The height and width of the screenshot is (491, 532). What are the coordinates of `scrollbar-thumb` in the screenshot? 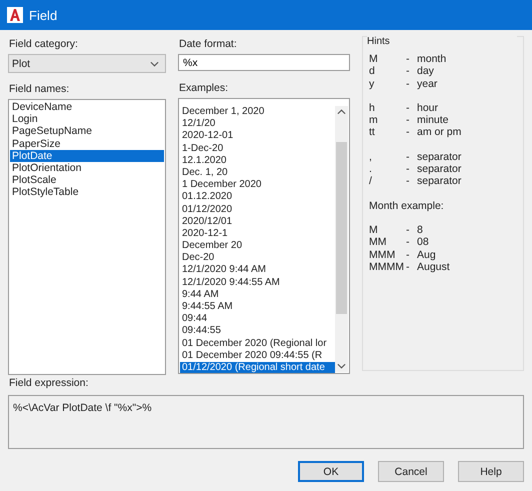 It's located at (341, 228).